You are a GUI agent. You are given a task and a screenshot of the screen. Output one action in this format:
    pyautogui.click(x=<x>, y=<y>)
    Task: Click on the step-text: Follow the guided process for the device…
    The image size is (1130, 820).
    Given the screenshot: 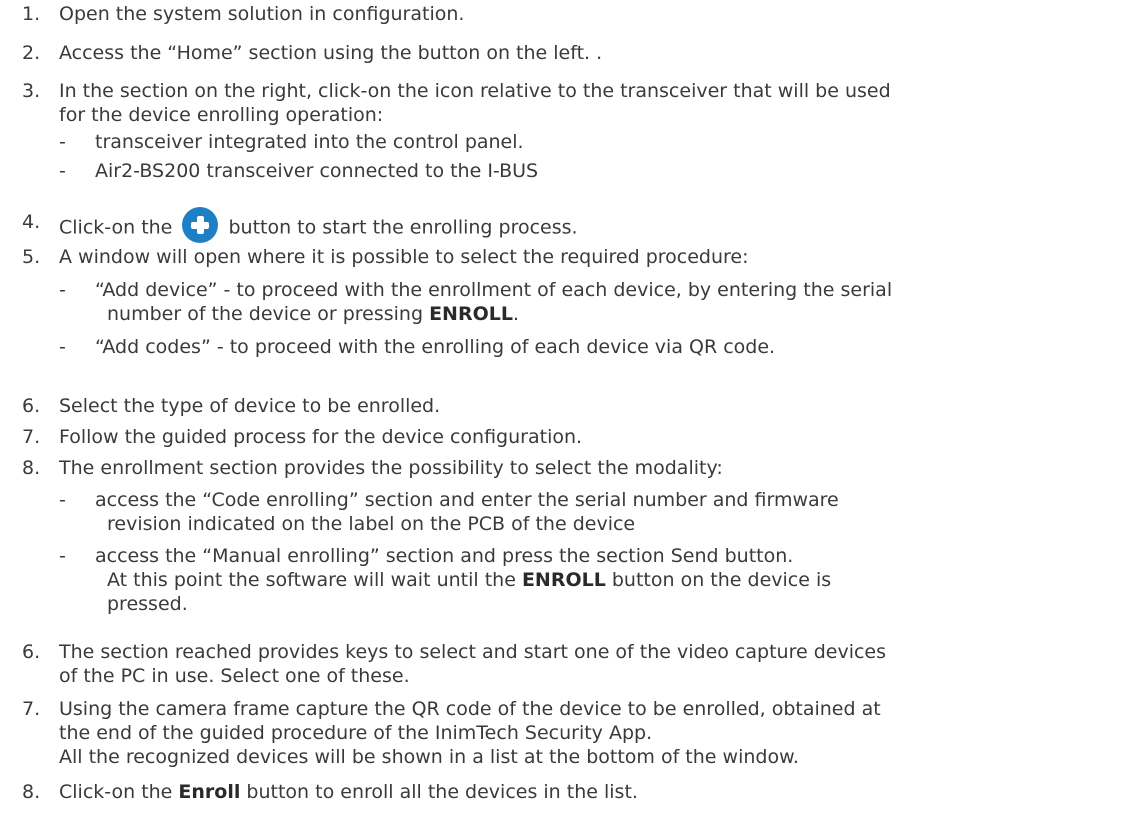 What is the action you would take?
    pyautogui.click(x=321, y=437)
    